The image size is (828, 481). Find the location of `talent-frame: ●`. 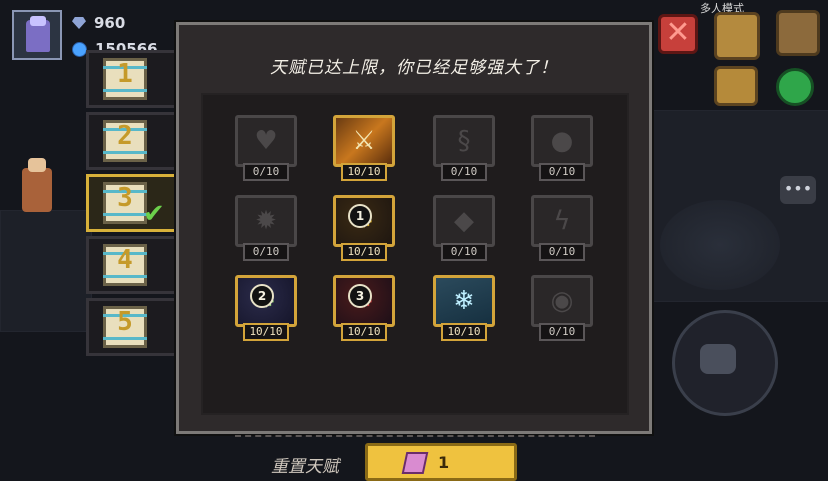

talent-frame: ● is located at coordinates (562, 141).